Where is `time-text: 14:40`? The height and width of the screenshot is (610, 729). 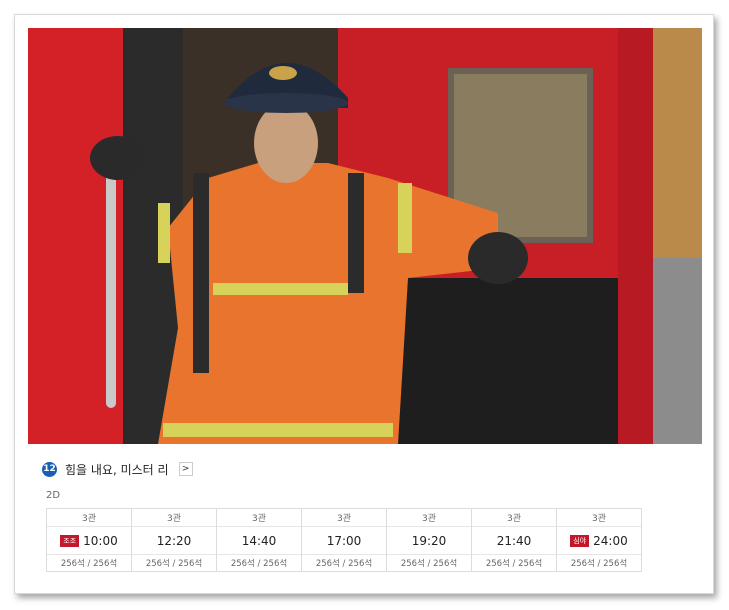 time-text: 14:40 is located at coordinates (259, 540).